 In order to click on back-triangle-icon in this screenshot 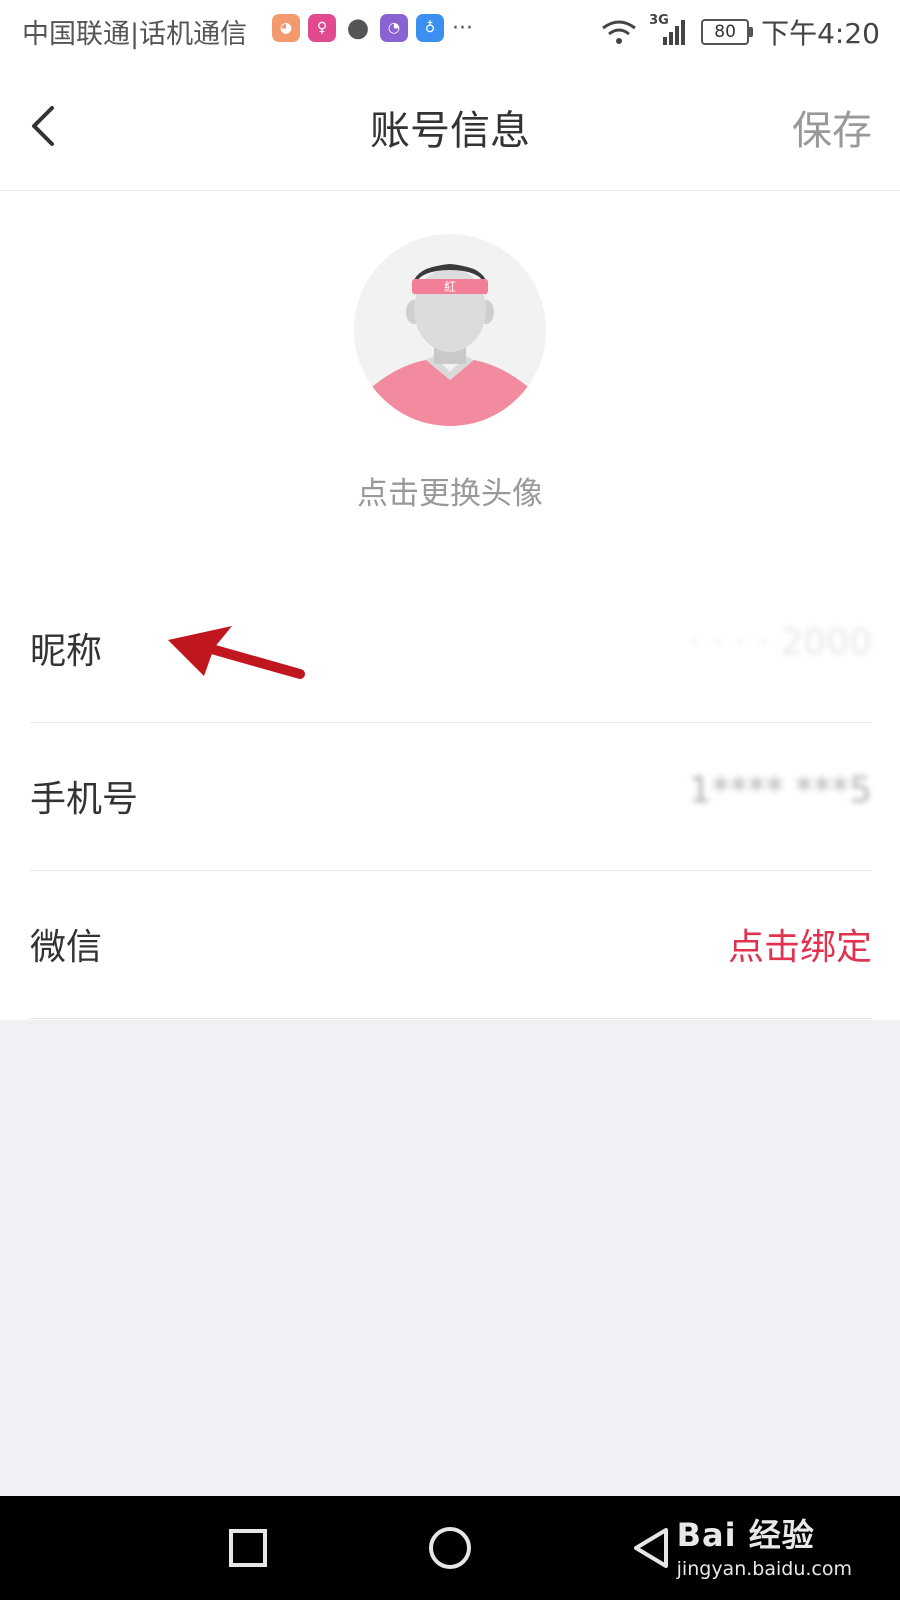, I will do `click(652, 1548)`.